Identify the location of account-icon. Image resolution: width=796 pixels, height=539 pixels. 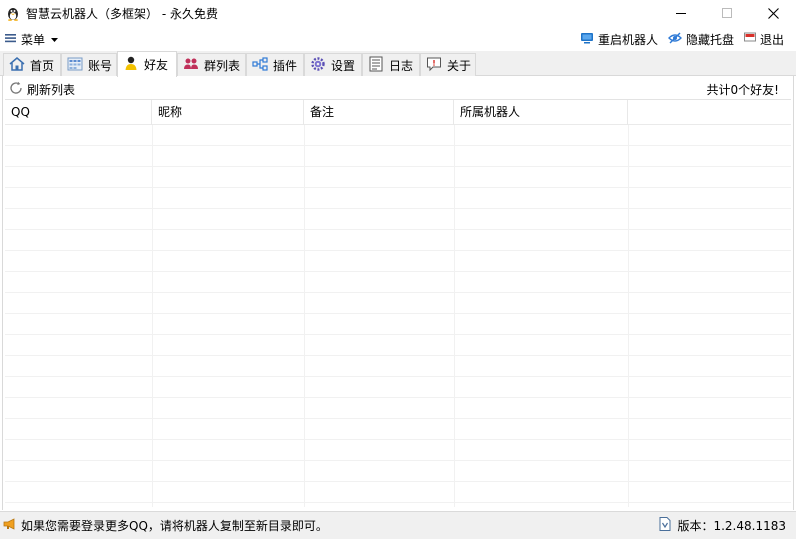
(77, 65).